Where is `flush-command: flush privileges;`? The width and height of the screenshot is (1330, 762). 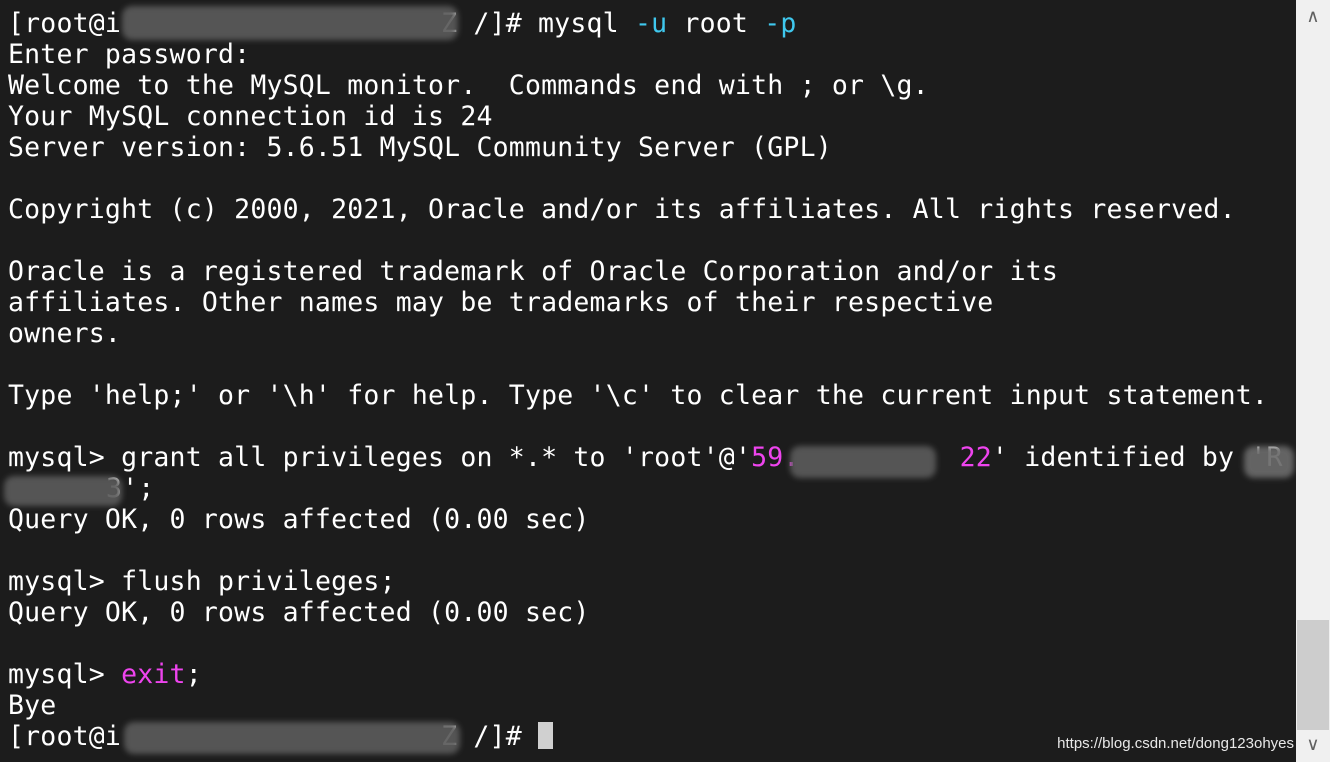
flush-command: flush privileges; is located at coordinates (258, 581).